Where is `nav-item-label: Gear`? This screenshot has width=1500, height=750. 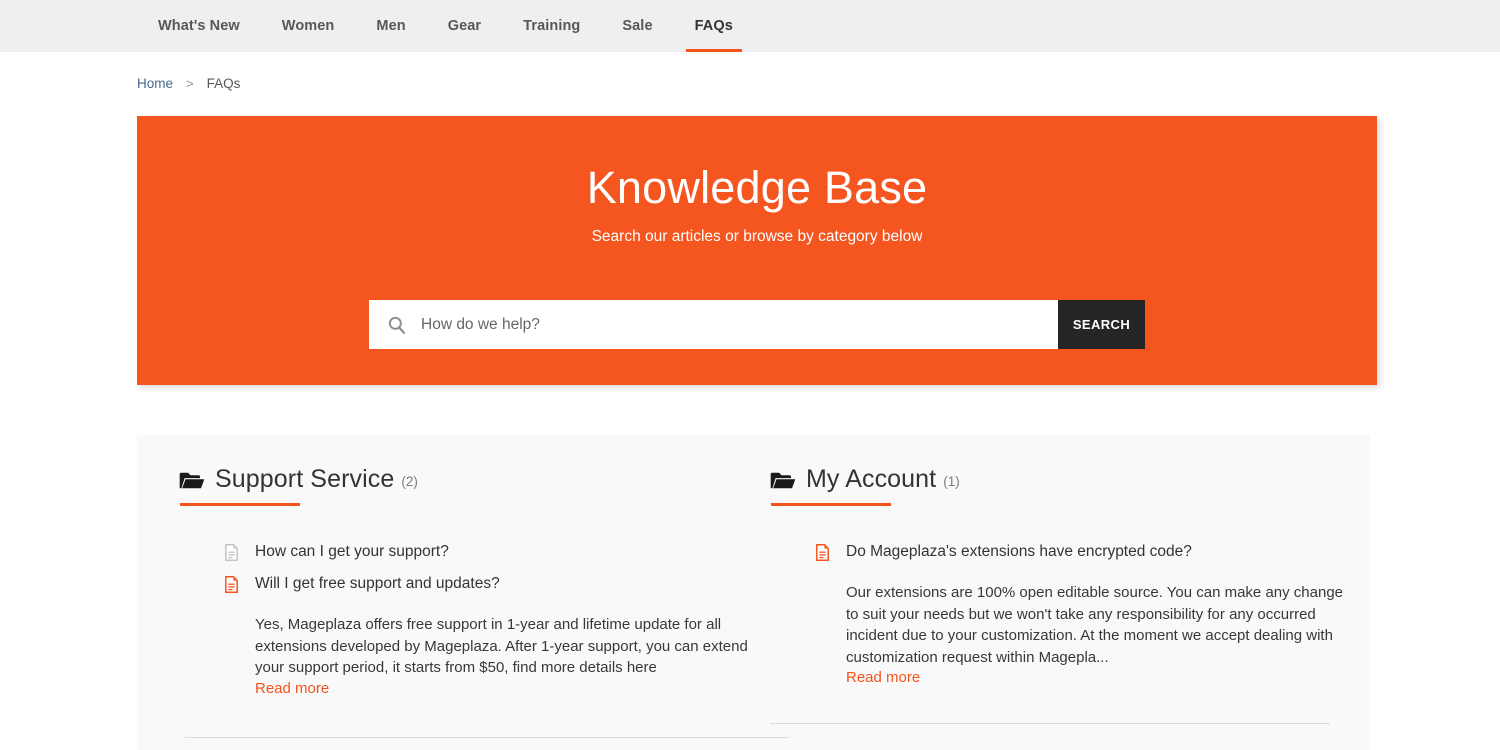 nav-item-label: Gear is located at coordinates (464, 26).